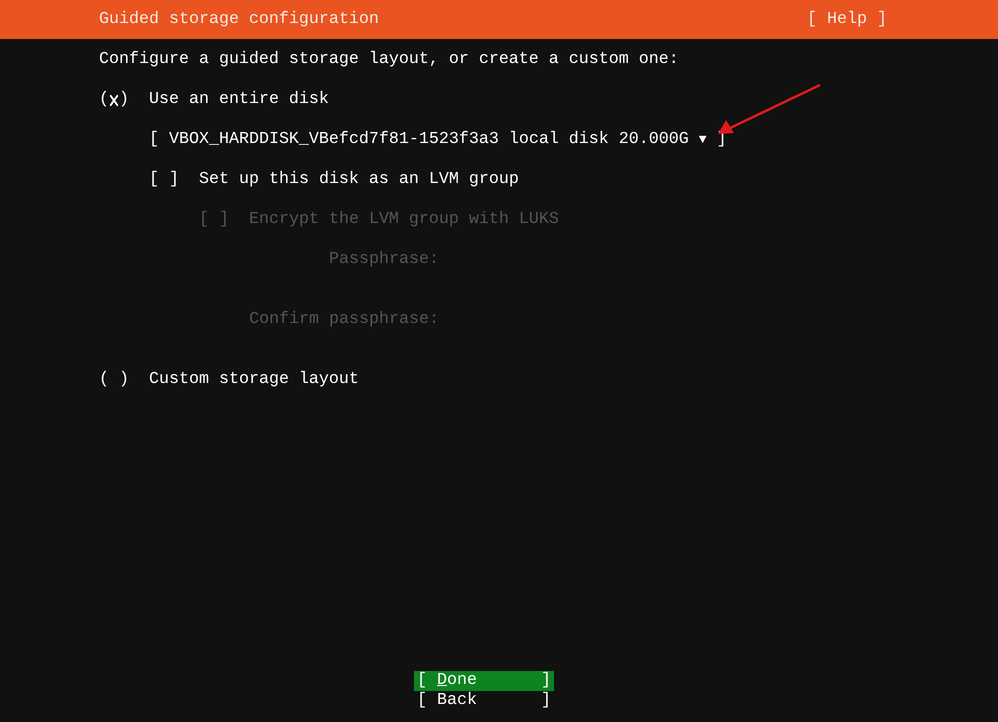 The height and width of the screenshot is (722, 998). Describe the element at coordinates (164, 180) in the screenshot. I see `checkbox: [ ]` at that location.